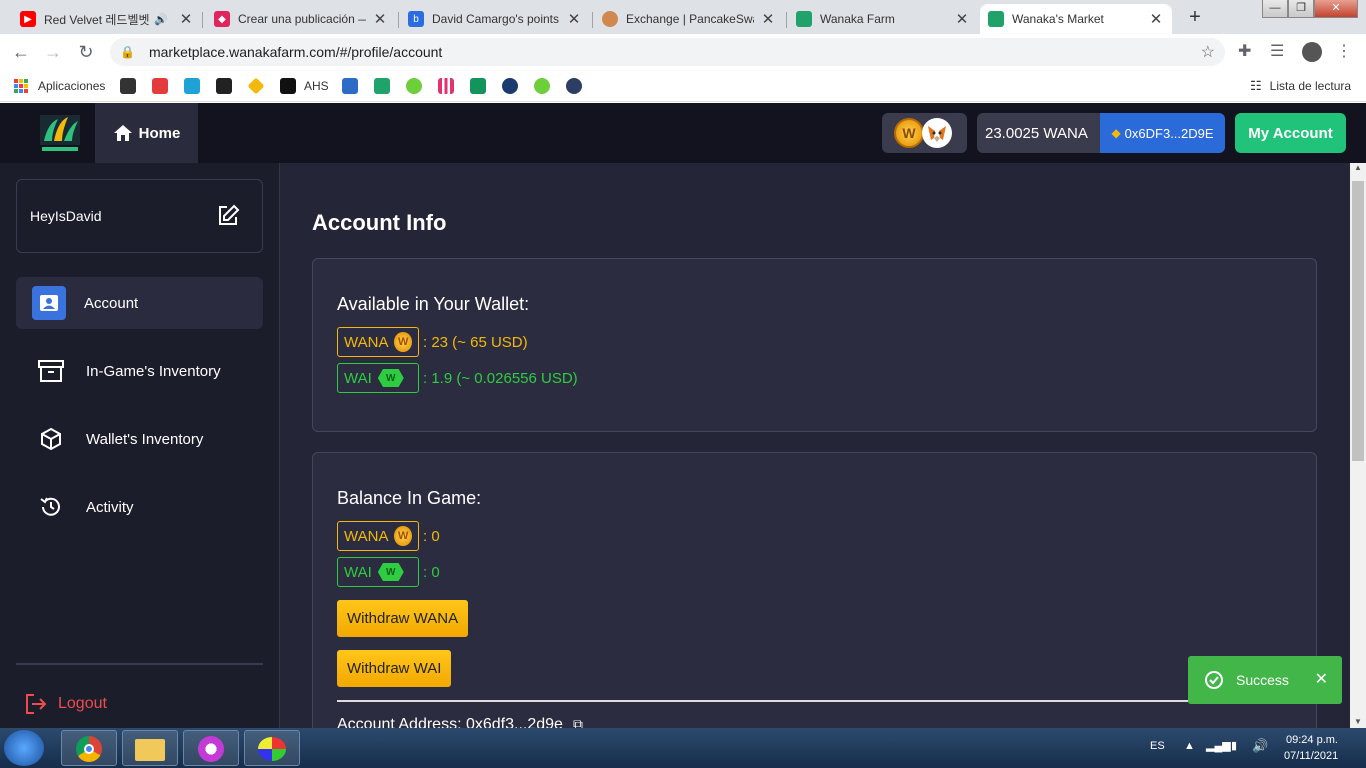  I want to click on show-hidden-icons: ▲, so click(1189, 746).